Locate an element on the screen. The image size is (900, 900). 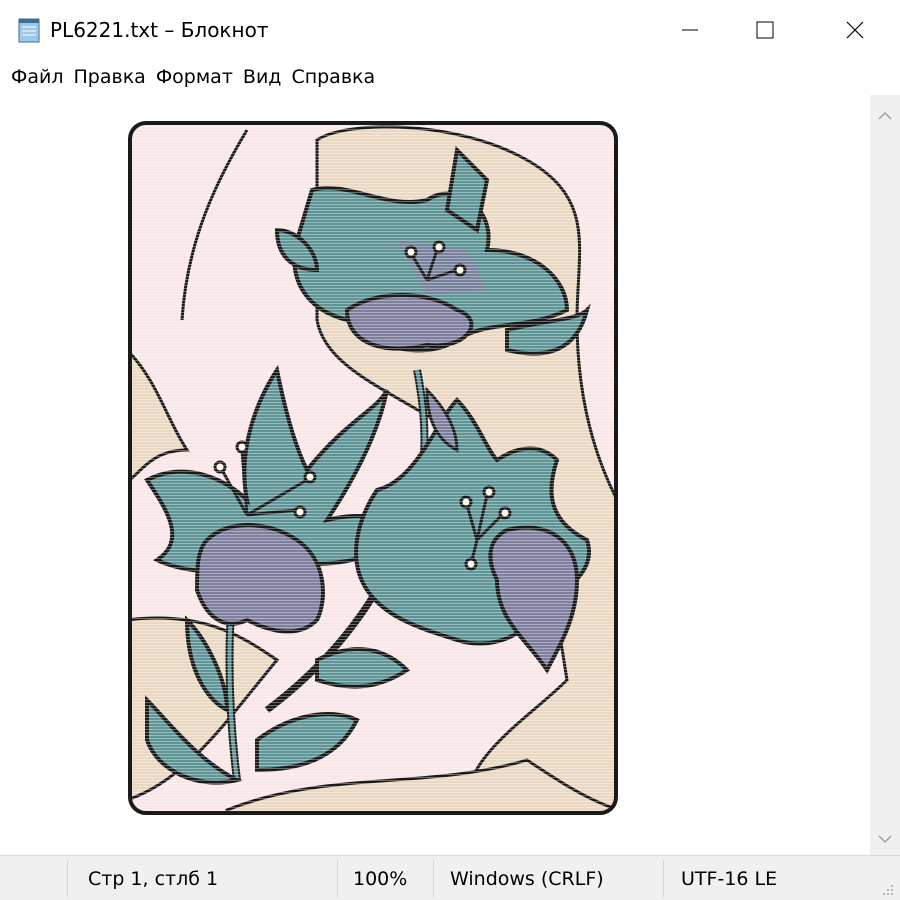
menu-file: Файл is located at coordinates (37, 77).